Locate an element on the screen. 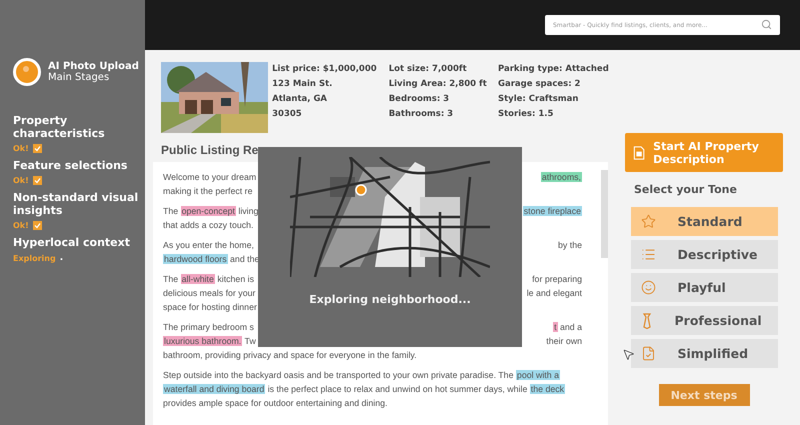 The width and height of the screenshot is (800, 425). remarks-text: t and a is located at coordinates (567, 327).